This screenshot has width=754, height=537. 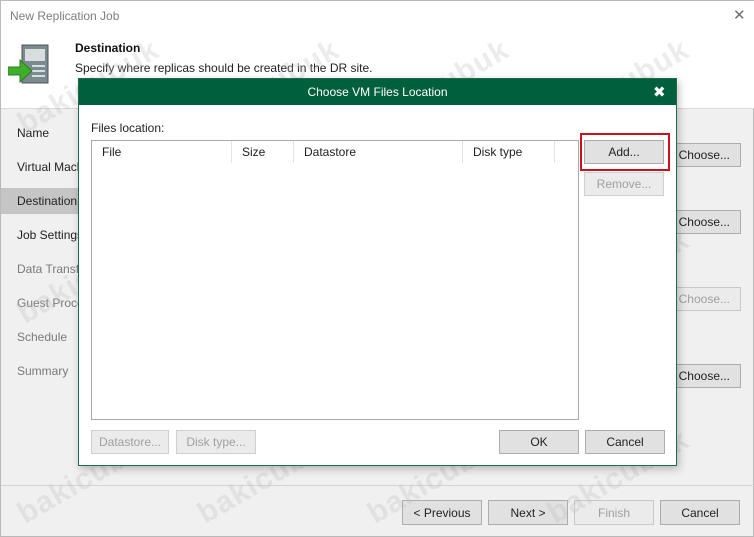 What do you see at coordinates (377, 485) in the screenshot?
I see `footer-divider` at bounding box center [377, 485].